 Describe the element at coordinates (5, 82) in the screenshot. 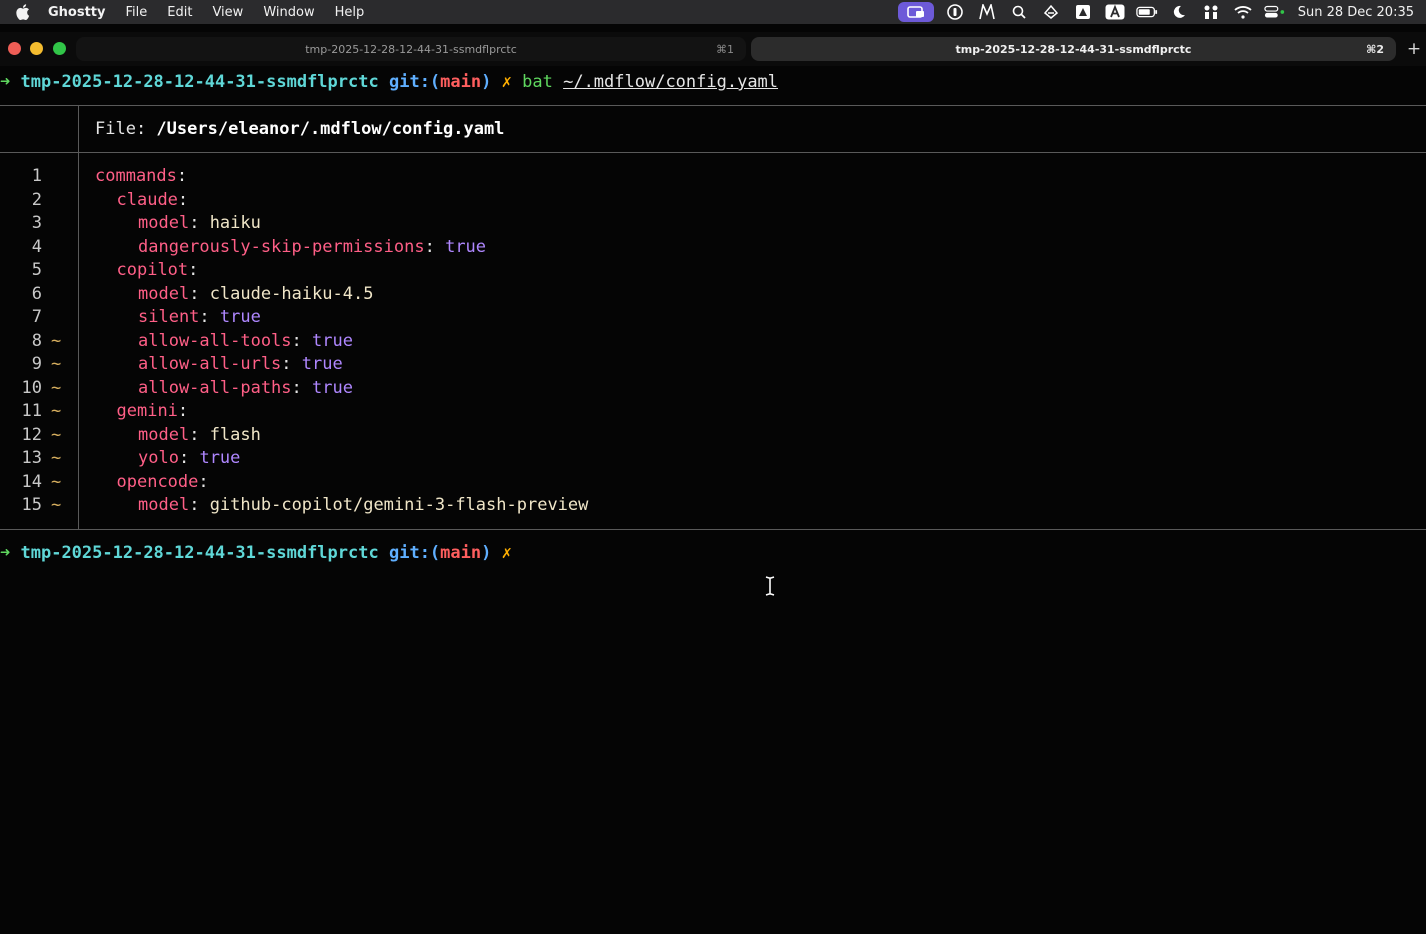

I see `prompt-arrow: ➜` at that location.